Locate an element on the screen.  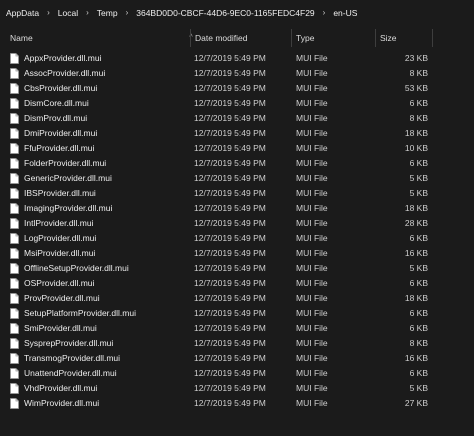
file-name: SmiProvider.dll.mui is located at coordinates (60, 328).